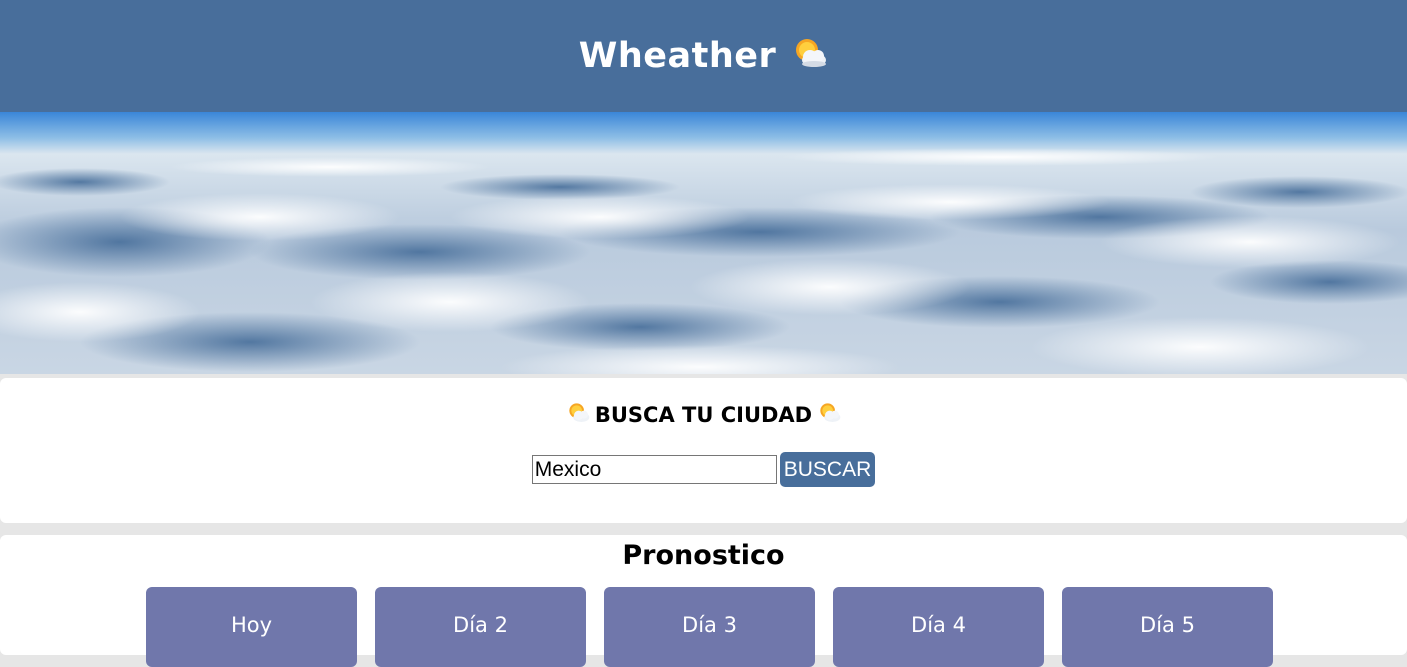  I want to click on search-title-text: BUSCA TU CIUDAD, so click(703, 414).